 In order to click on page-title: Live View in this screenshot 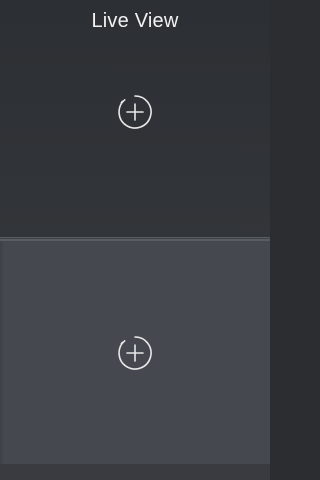, I will do `click(135, 21)`.